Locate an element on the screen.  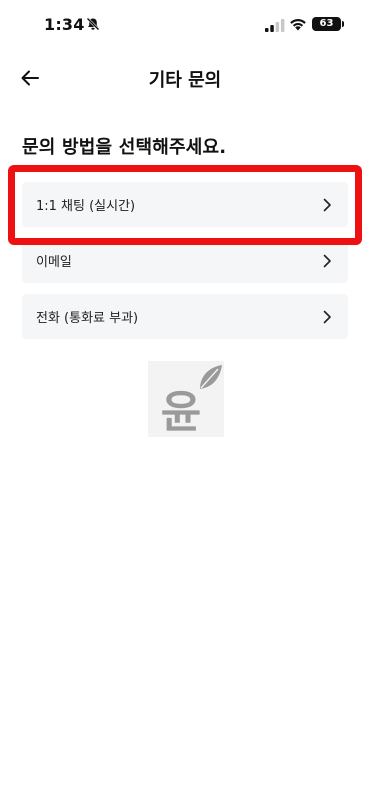
battery-indicator: 63 is located at coordinates (326, 24).